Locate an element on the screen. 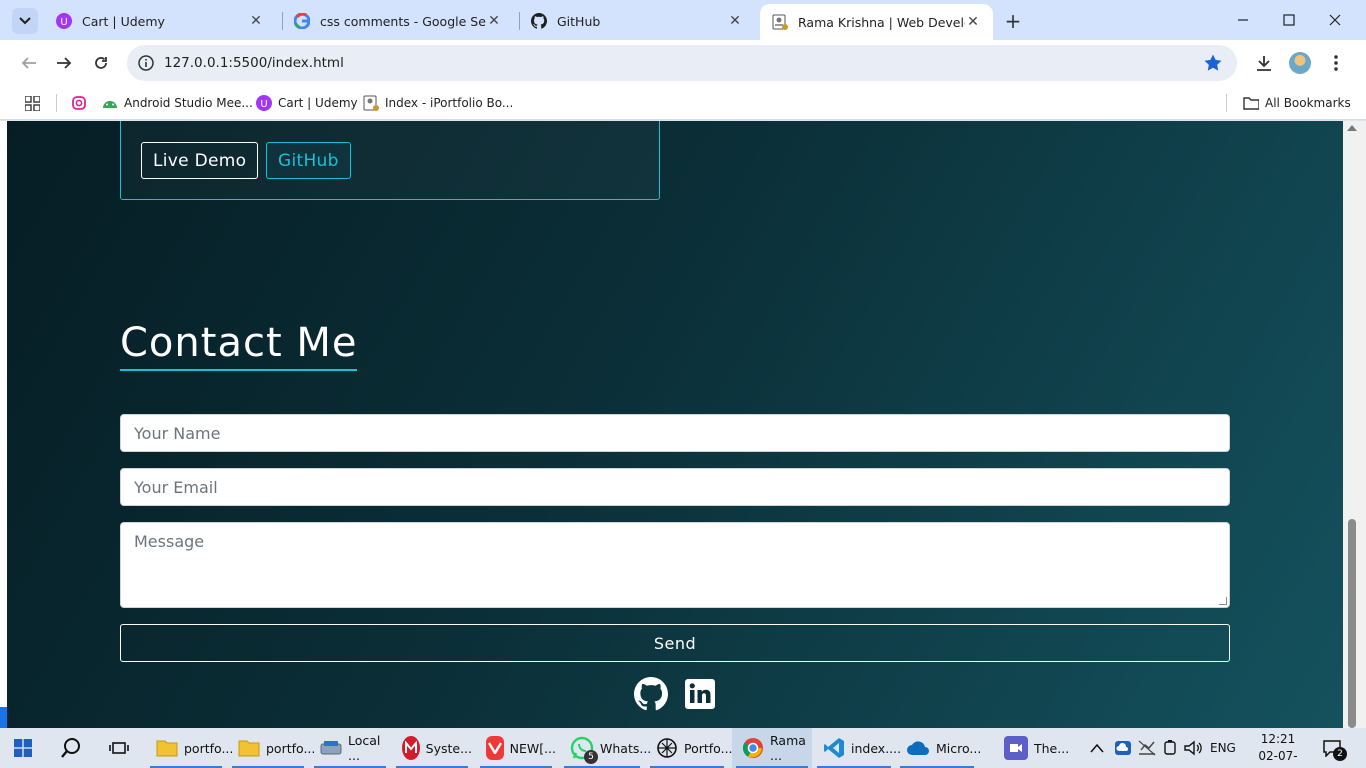 Image resolution: width=1366 pixels, height=768 pixels. all-bookmarks-button: All Bookmarks is located at coordinates (1297, 103).